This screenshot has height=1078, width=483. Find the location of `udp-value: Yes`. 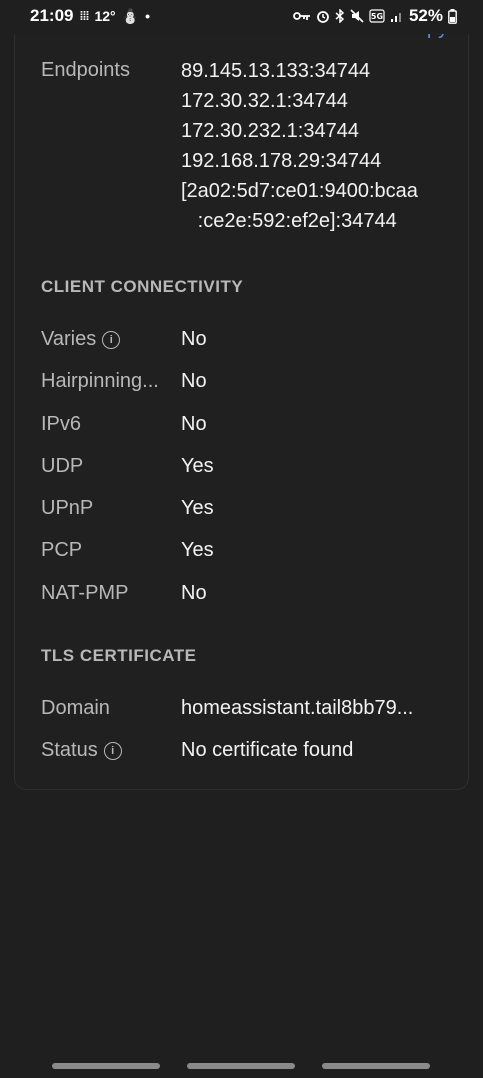

udp-value: Yes is located at coordinates (197, 466).